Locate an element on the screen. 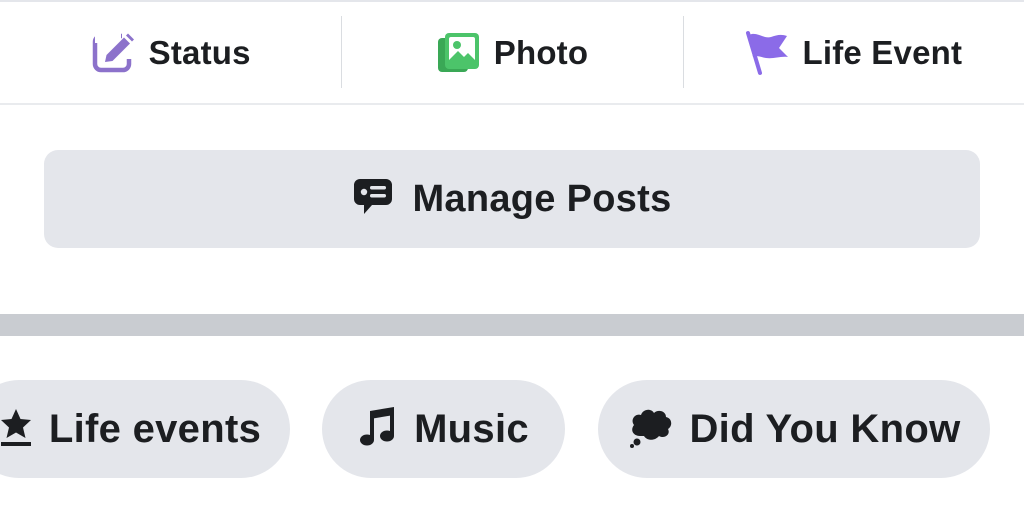 This screenshot has width=1024, height=532. manage-posts-label: Manage Posts is located at coordinates (542, 198).